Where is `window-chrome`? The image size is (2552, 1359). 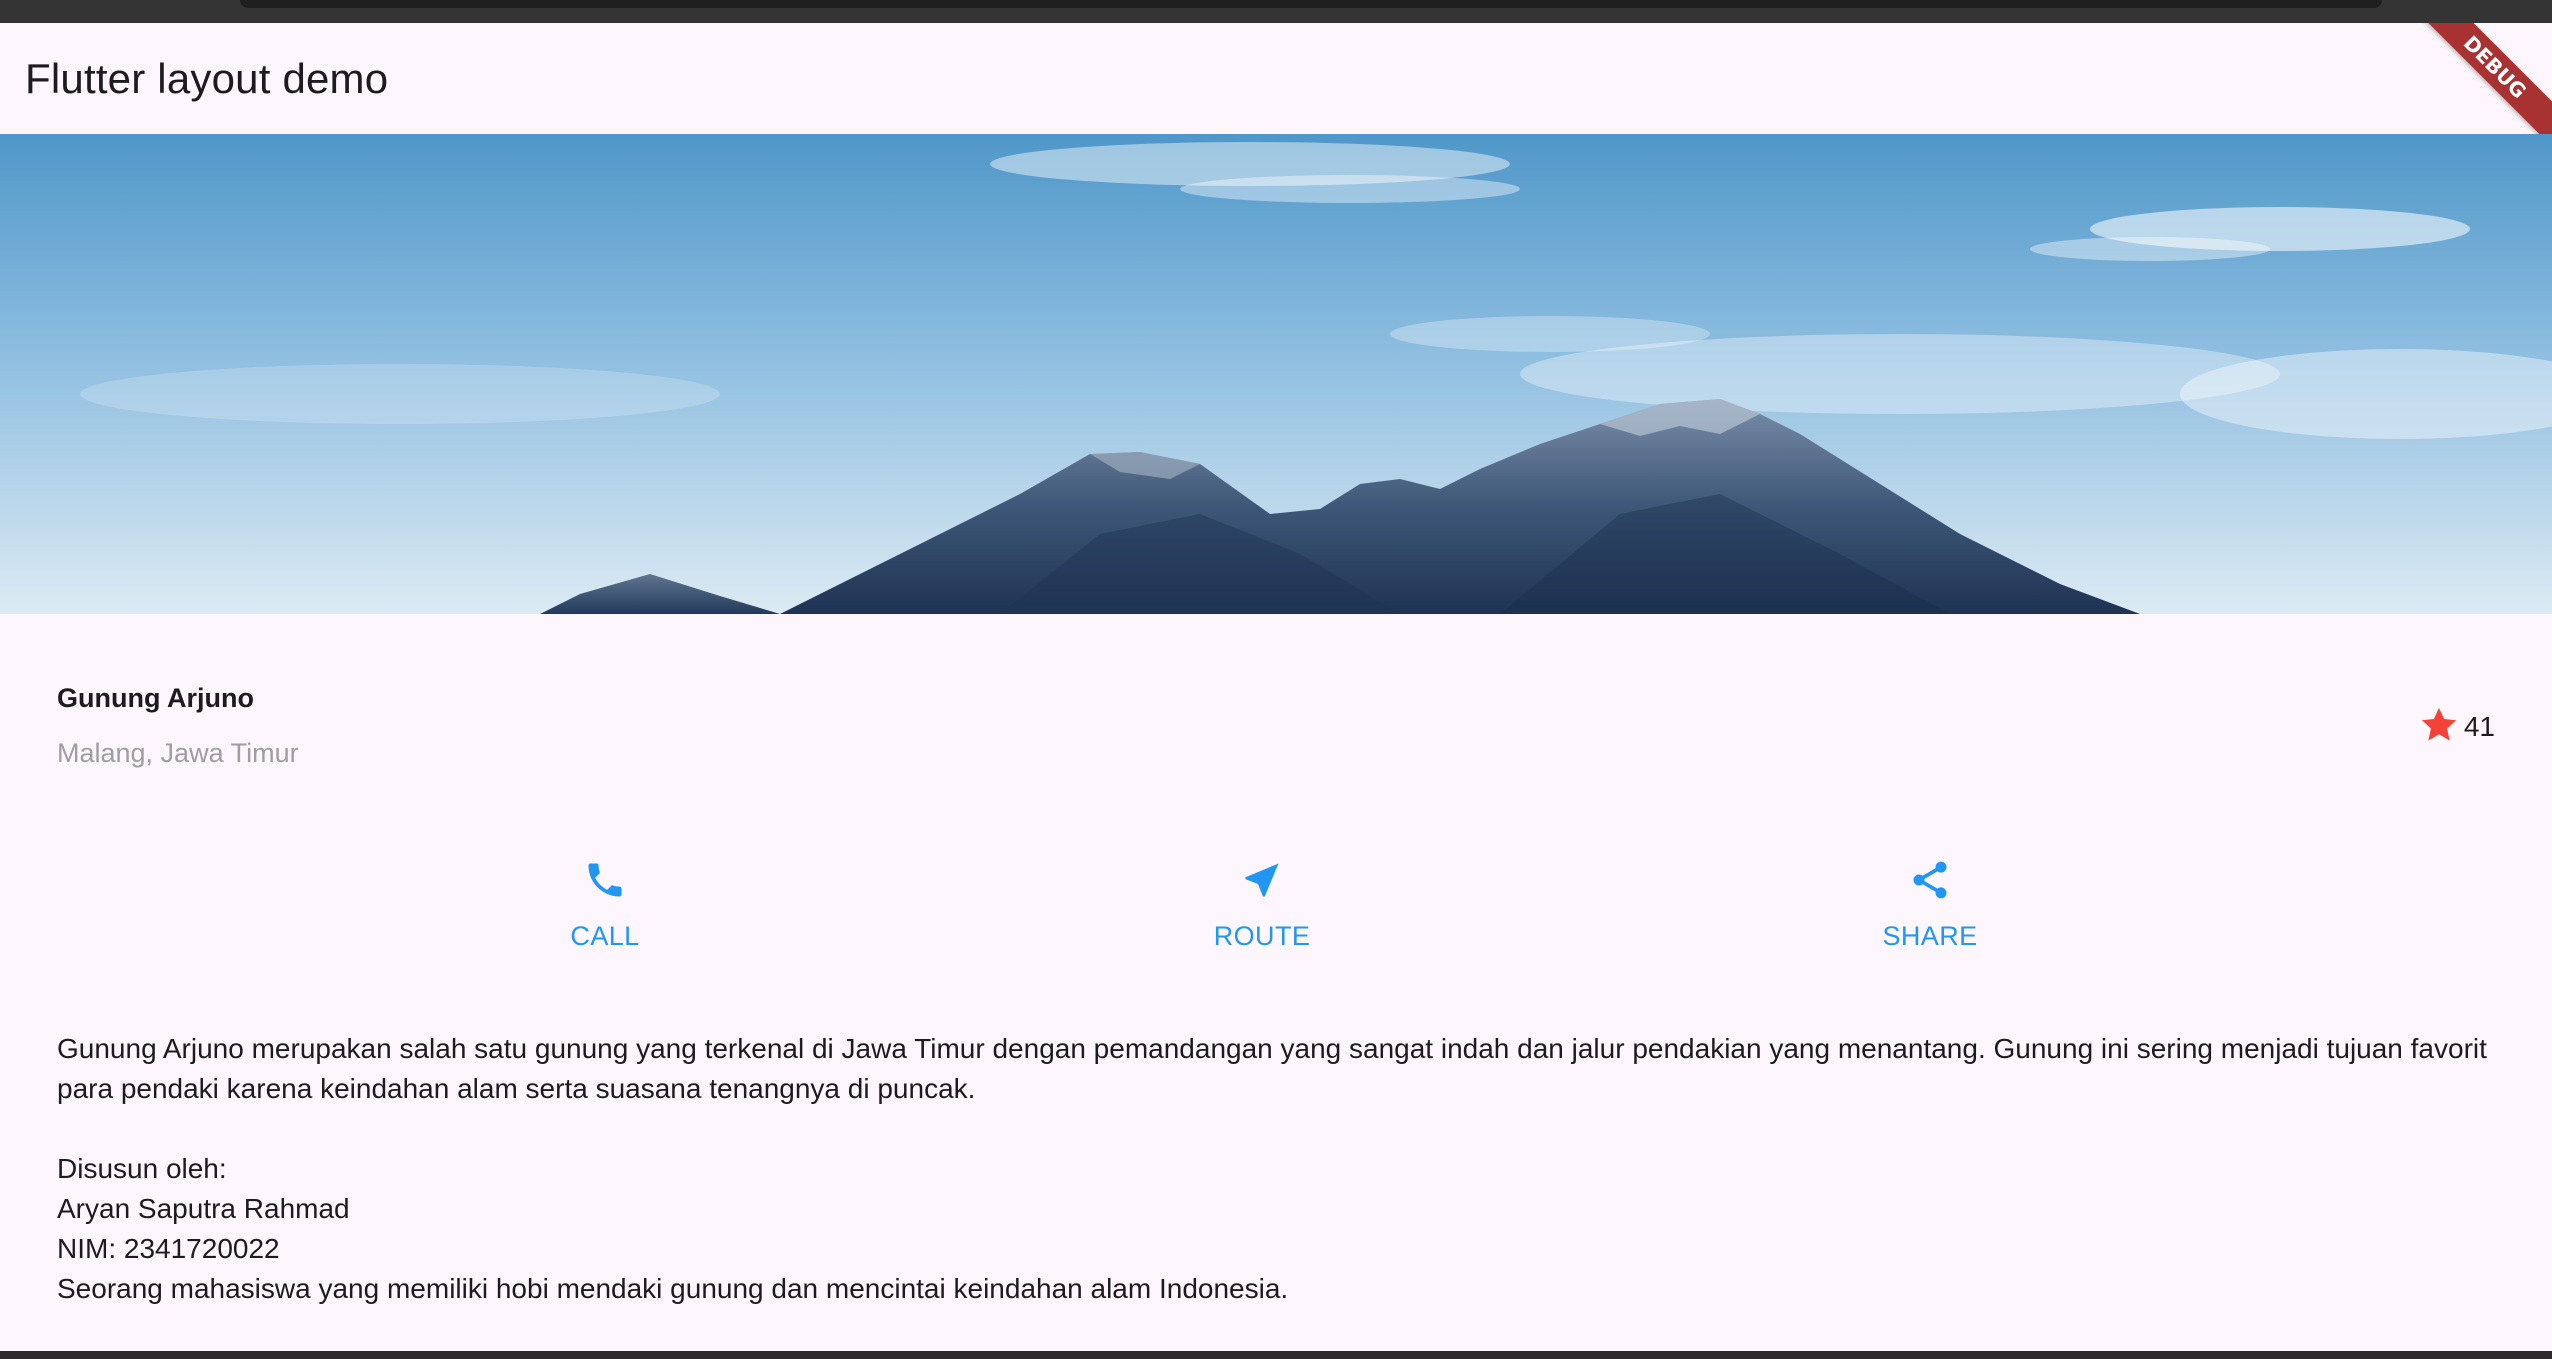
window-chrome is located at coordinates (1311, 4).